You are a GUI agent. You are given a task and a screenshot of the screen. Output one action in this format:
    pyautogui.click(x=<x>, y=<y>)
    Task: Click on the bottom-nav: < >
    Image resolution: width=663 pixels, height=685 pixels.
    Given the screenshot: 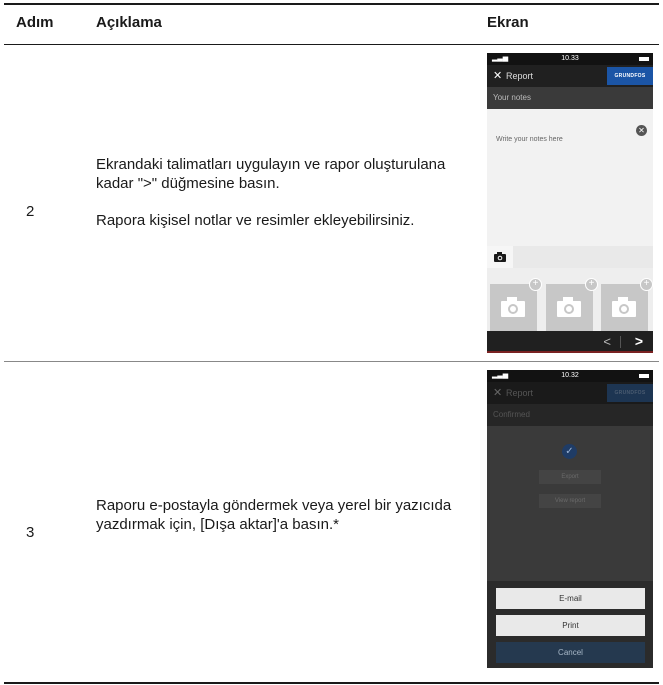 What is the action you would take?
    pyautogui.click(x=570, y=342)
    